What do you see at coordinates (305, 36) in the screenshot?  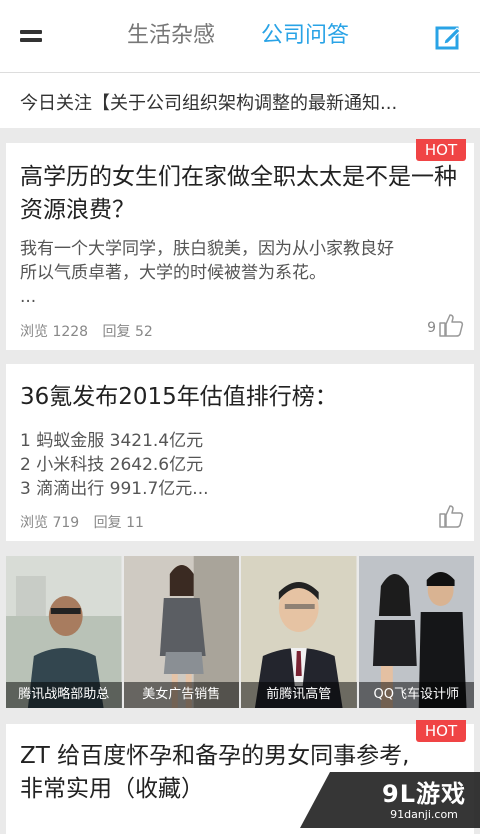 I see `tab-company-qa: 公司问答` at bounding box center [305, 36].